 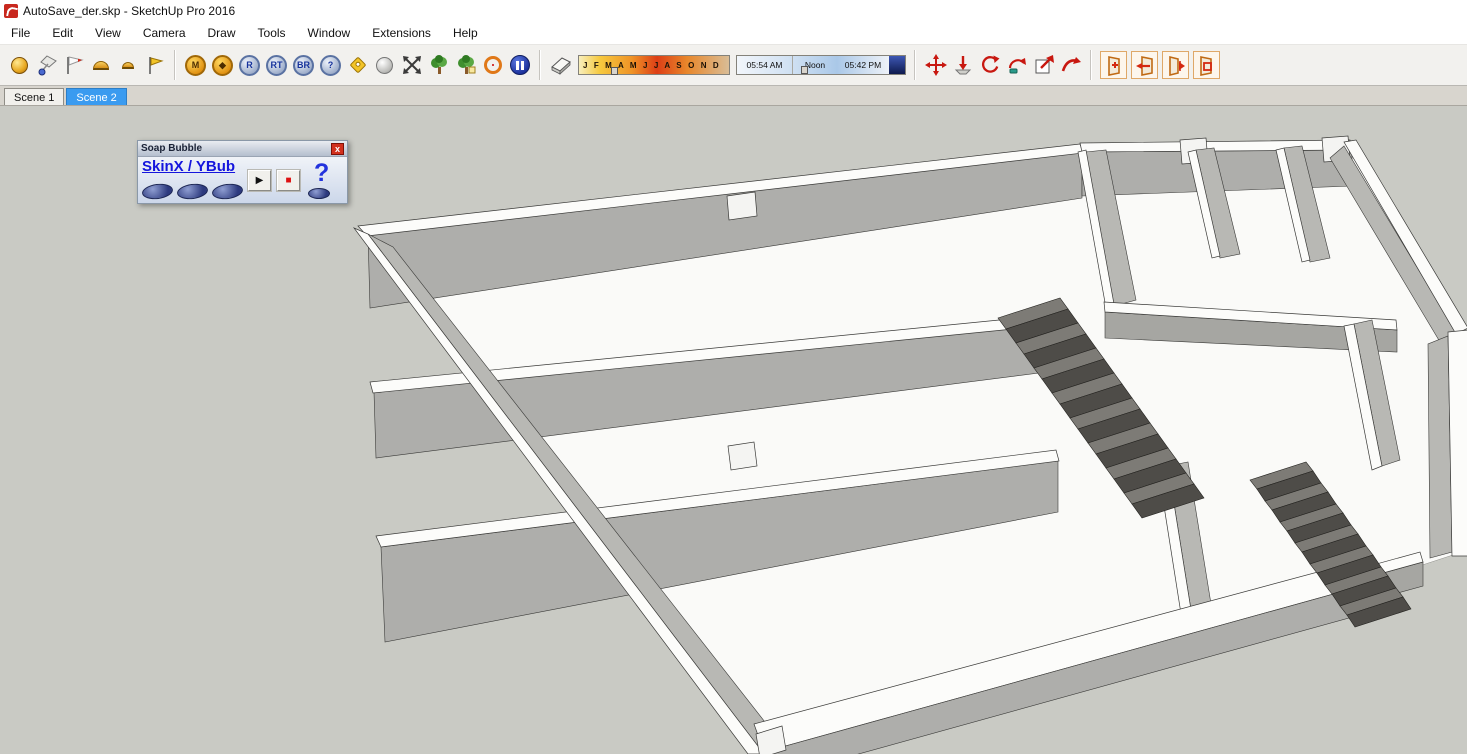 I want to click on door-box-tool-button, so click(x=1206, y=65).